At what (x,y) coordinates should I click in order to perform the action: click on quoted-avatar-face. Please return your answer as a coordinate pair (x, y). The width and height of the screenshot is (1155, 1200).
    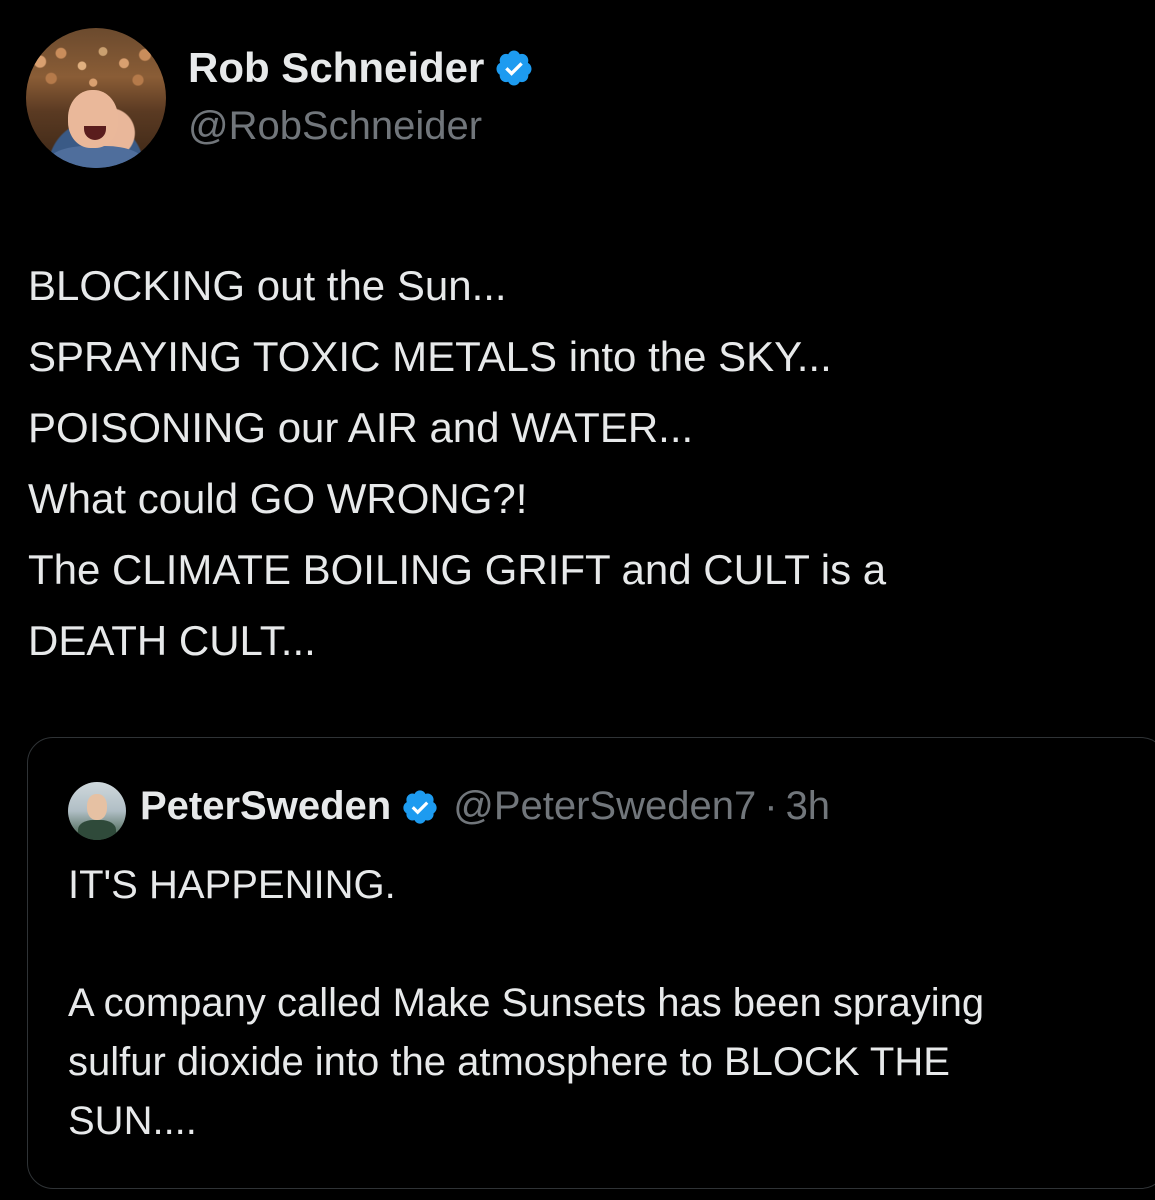
    Looking at the image, I should click on (97, 807).